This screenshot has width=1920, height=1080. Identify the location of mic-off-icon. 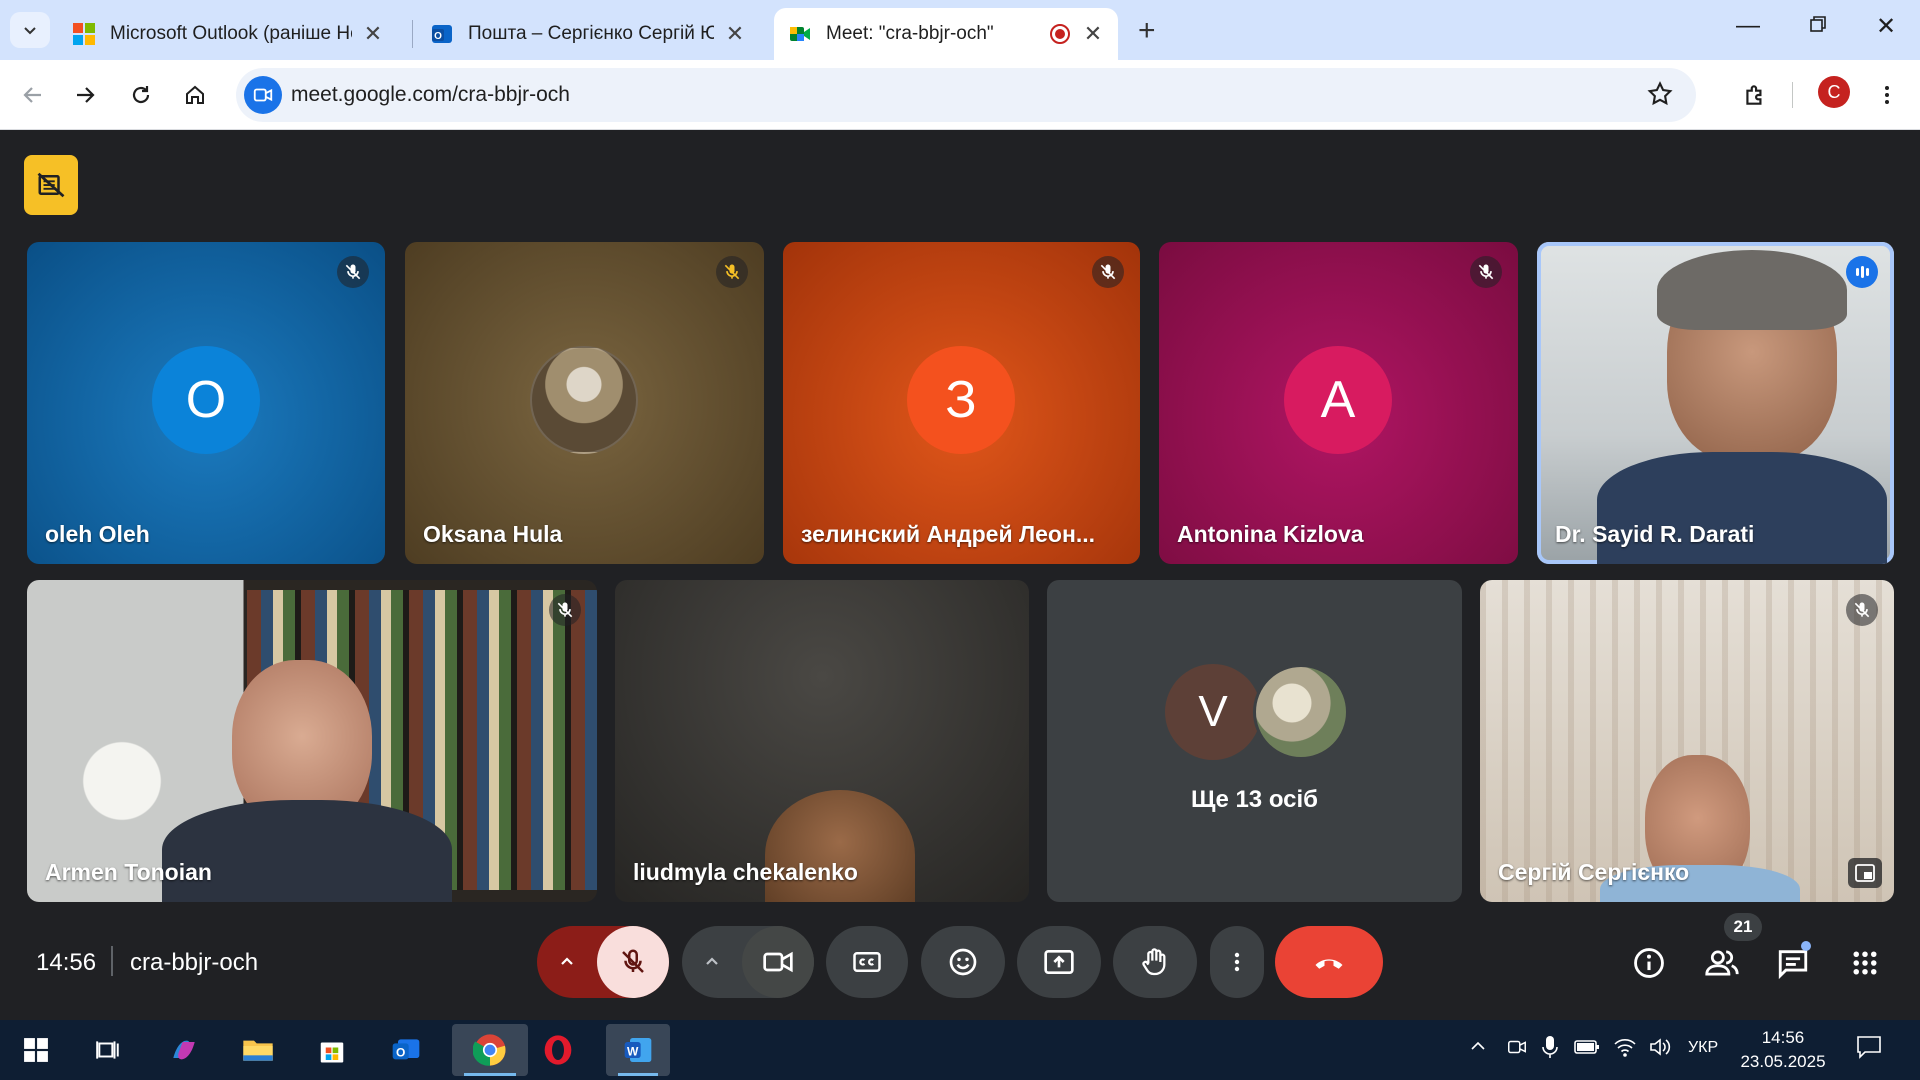
(633, 961).